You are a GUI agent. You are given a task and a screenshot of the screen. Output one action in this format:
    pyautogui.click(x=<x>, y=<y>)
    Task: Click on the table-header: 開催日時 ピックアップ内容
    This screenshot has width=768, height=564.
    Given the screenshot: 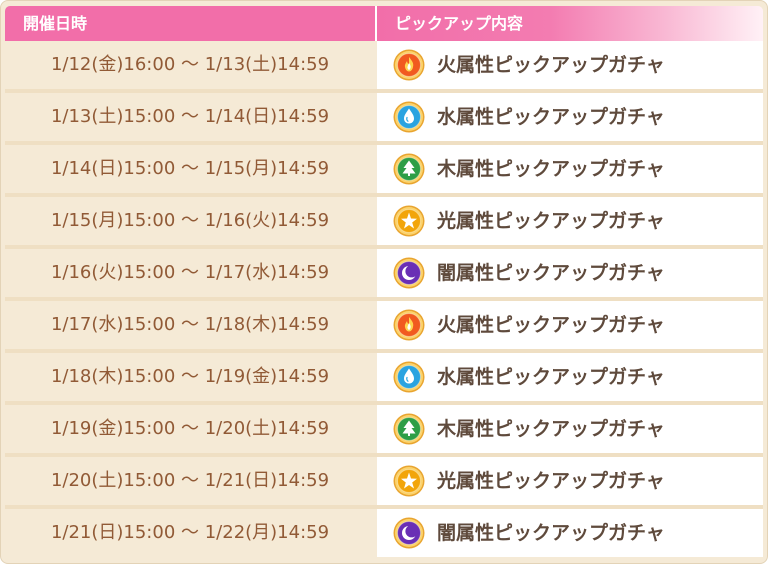 What is the action you would take?
    pyautogui.click(x=384, y=23)
    